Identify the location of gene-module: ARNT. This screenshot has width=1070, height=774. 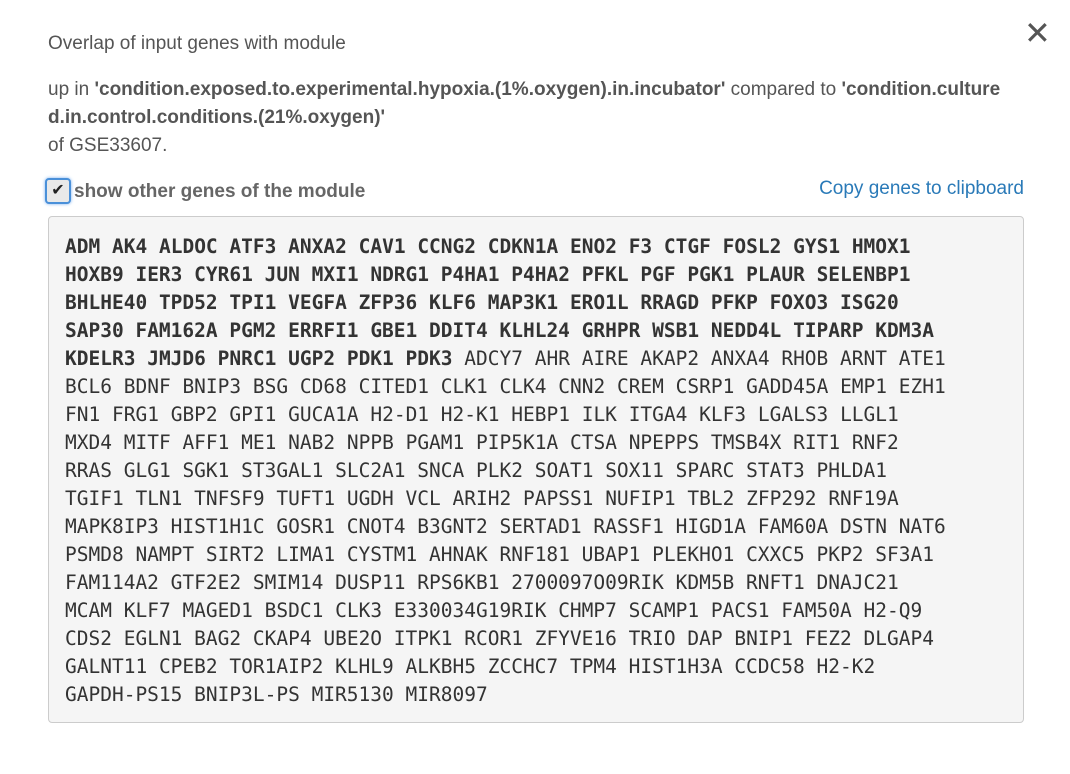
(864, 358).